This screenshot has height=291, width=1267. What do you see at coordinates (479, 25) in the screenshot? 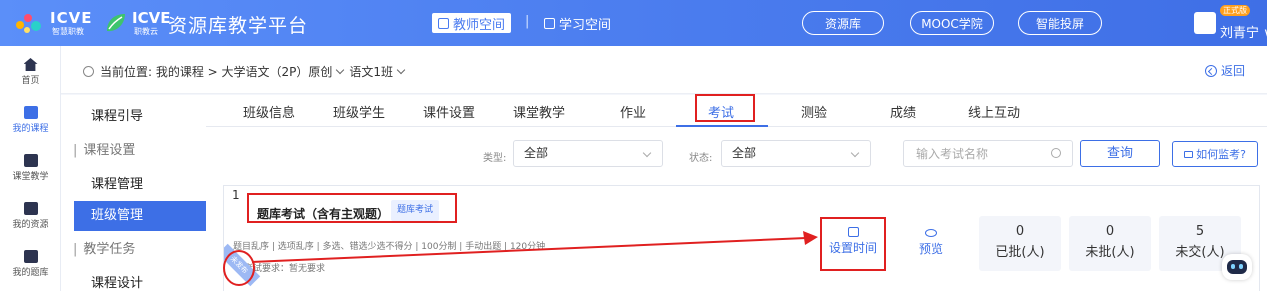
I see `teacher-space-label: 教师空间` at bounding box center [479, 25].